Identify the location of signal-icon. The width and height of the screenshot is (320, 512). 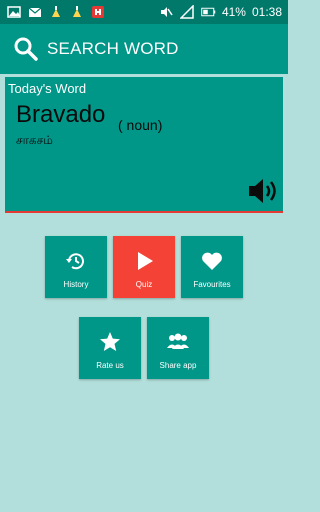
(187, 12).